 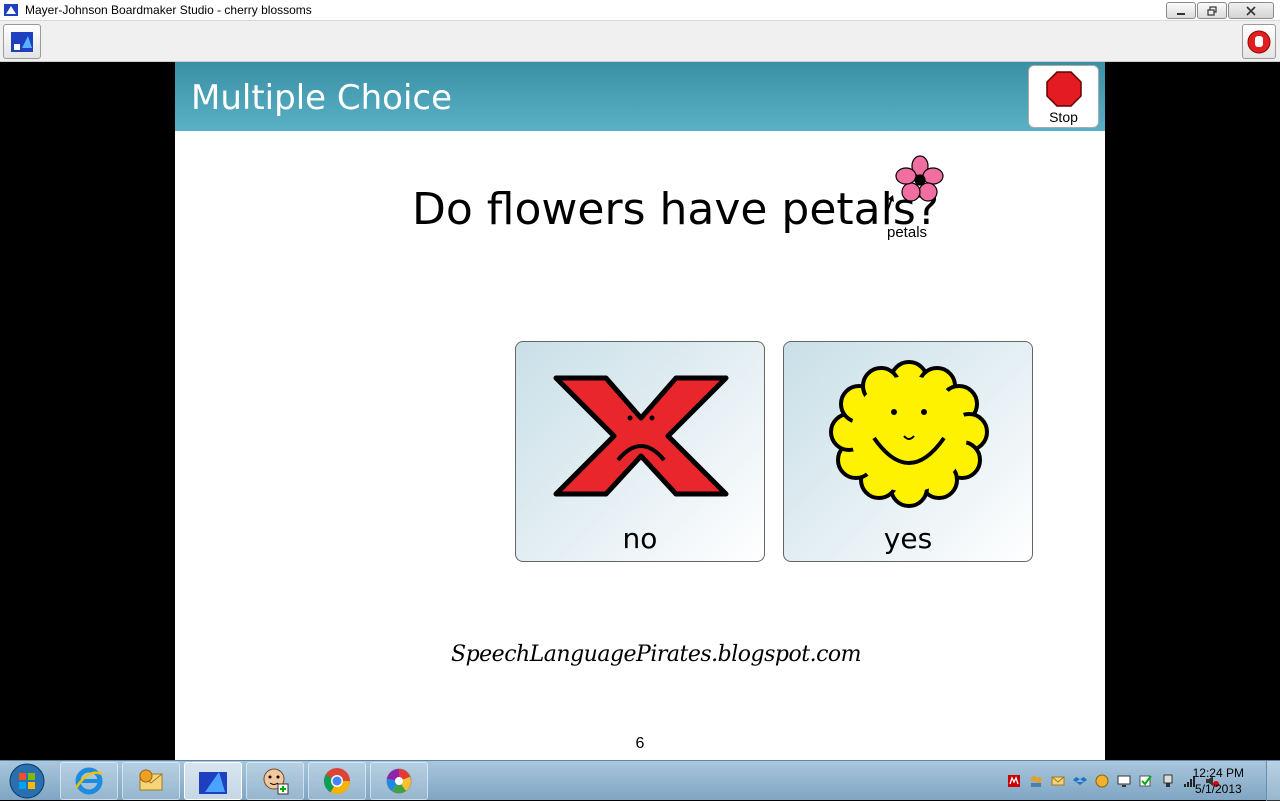 I want to click on taskbar-picasa, so click(x=399, y=781).